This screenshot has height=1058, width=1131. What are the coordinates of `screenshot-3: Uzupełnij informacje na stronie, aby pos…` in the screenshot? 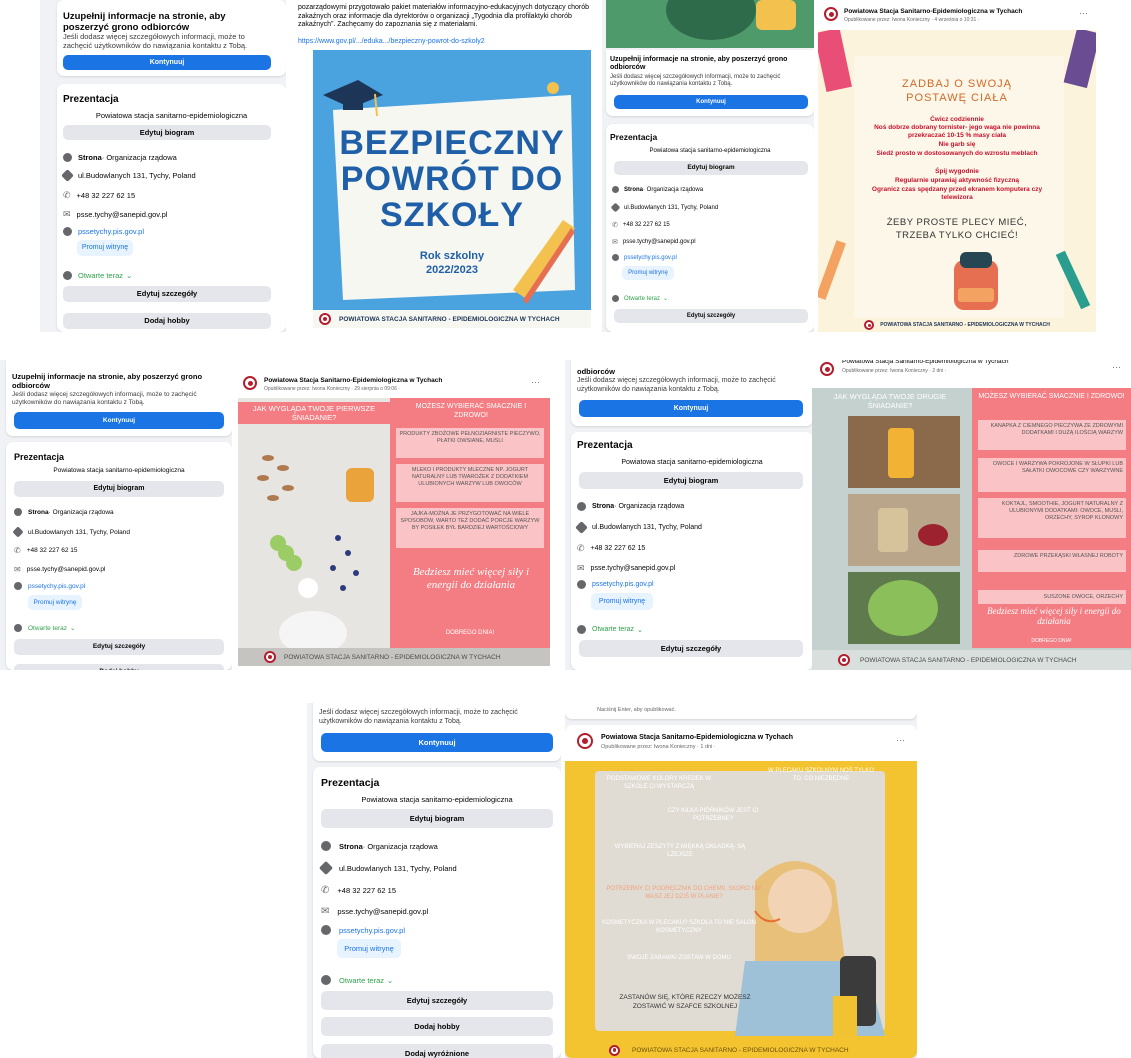 It's located at (708, 166).